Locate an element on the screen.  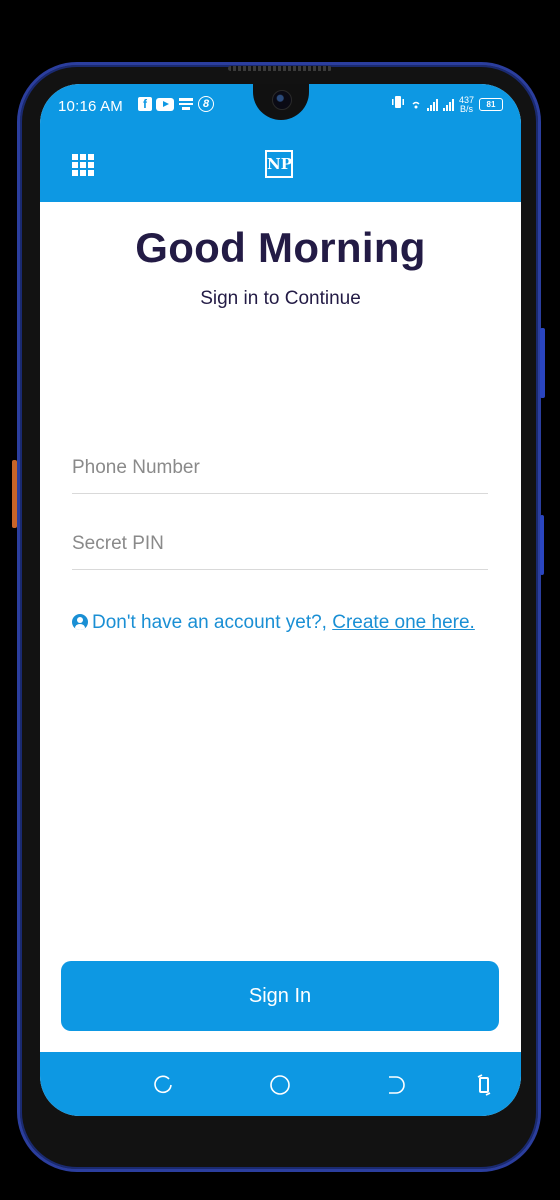
volume-button is located at coordinates (542, 363).